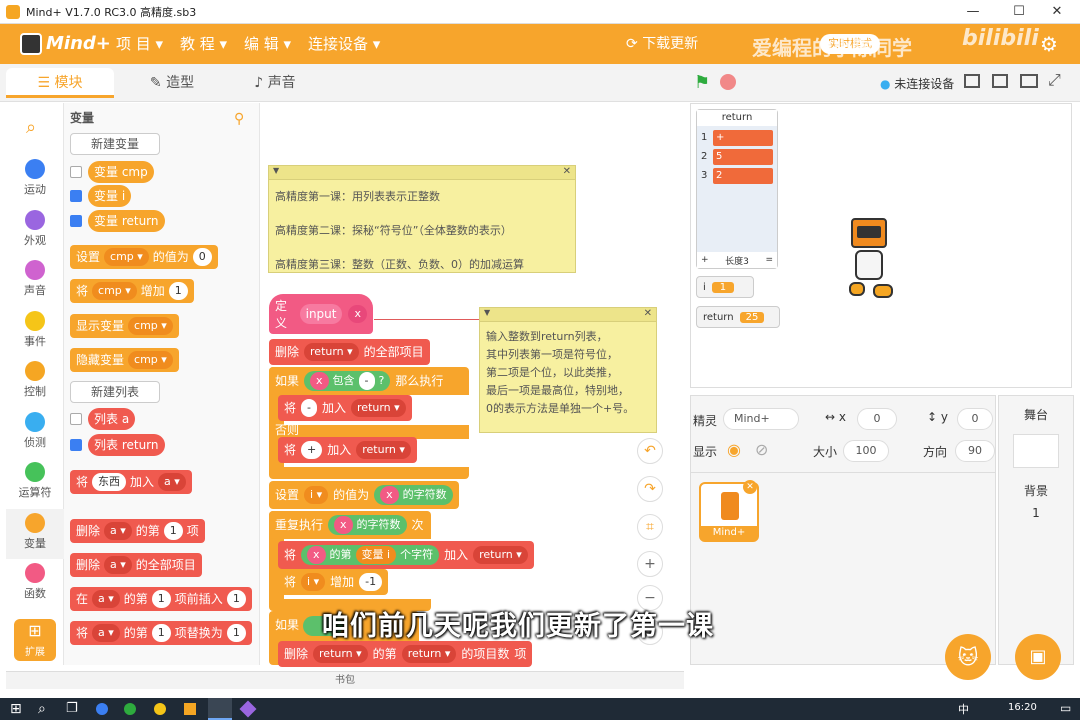  What do you see at coordinates (728, 82) in the screenshot?
I see `stop-icon` at bounding box center [728, 82].